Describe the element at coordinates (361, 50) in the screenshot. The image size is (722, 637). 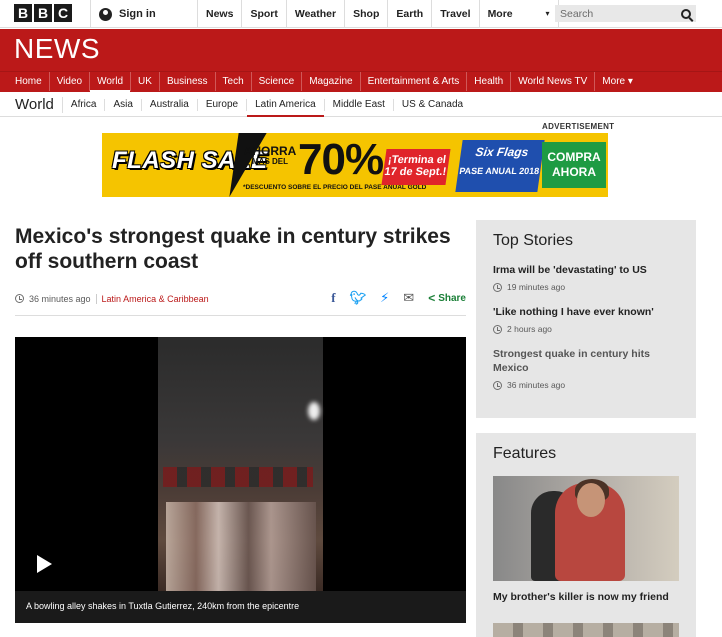
I see `news-banner: NEWS` at that location.